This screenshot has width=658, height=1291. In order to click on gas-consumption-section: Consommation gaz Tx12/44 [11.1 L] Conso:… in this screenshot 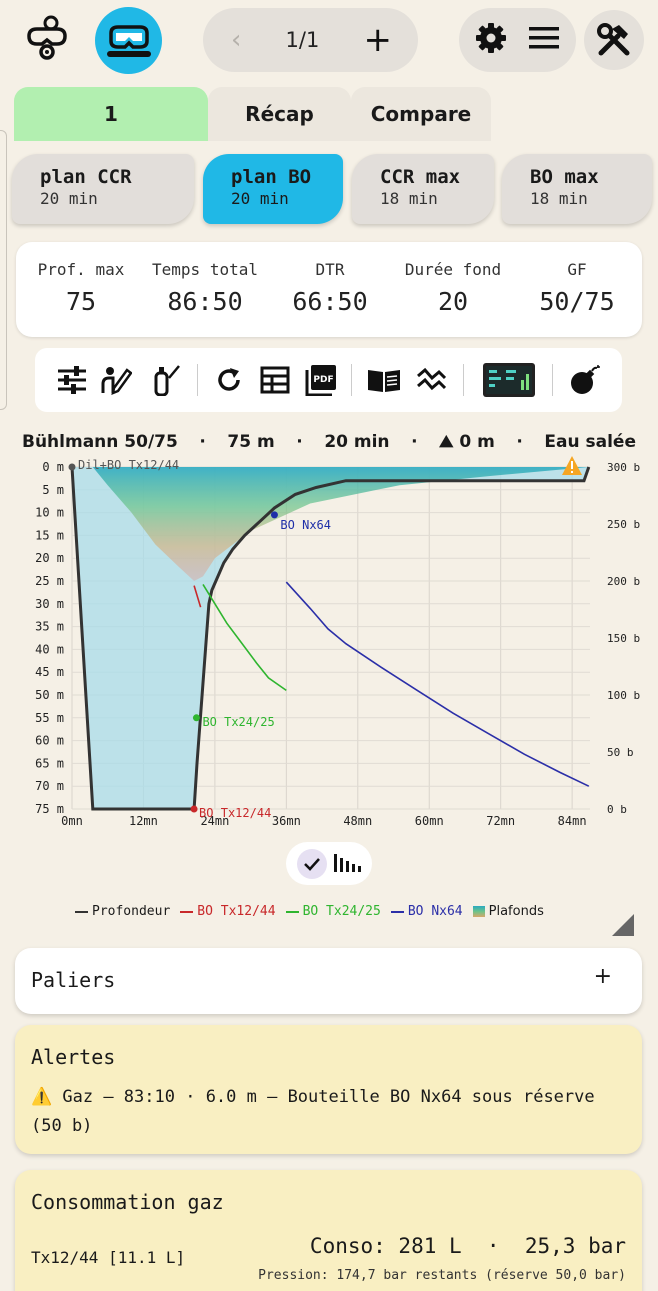, I will do `click(328, 1230)`.